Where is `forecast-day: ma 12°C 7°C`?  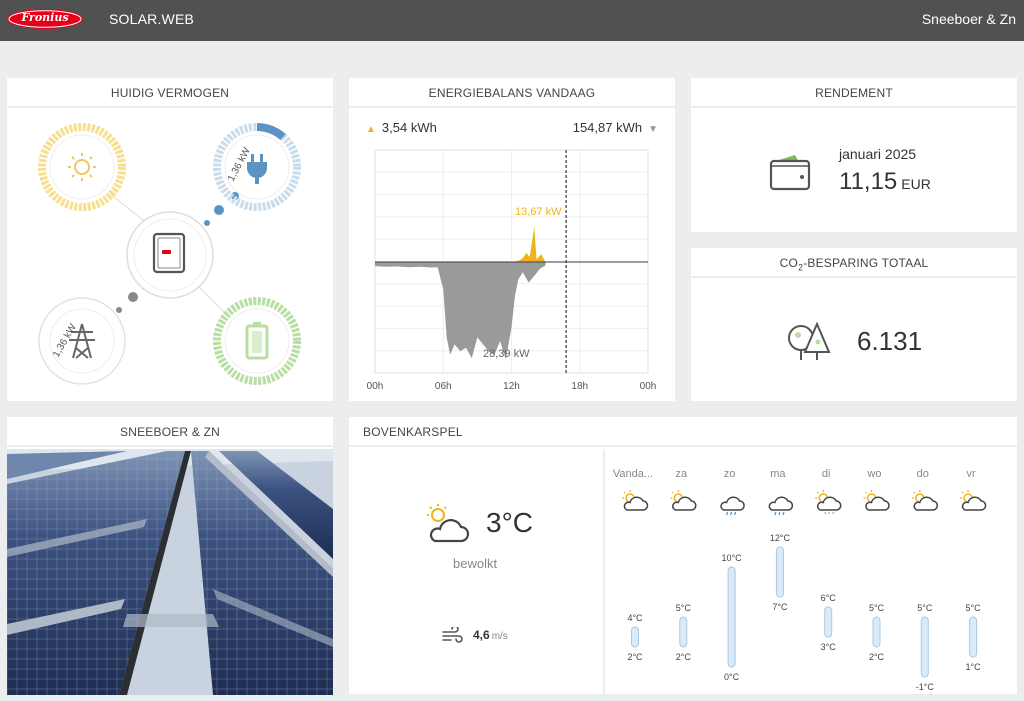 forecast-day: ma 12°C 7°C is located at coordinates (781, 540).